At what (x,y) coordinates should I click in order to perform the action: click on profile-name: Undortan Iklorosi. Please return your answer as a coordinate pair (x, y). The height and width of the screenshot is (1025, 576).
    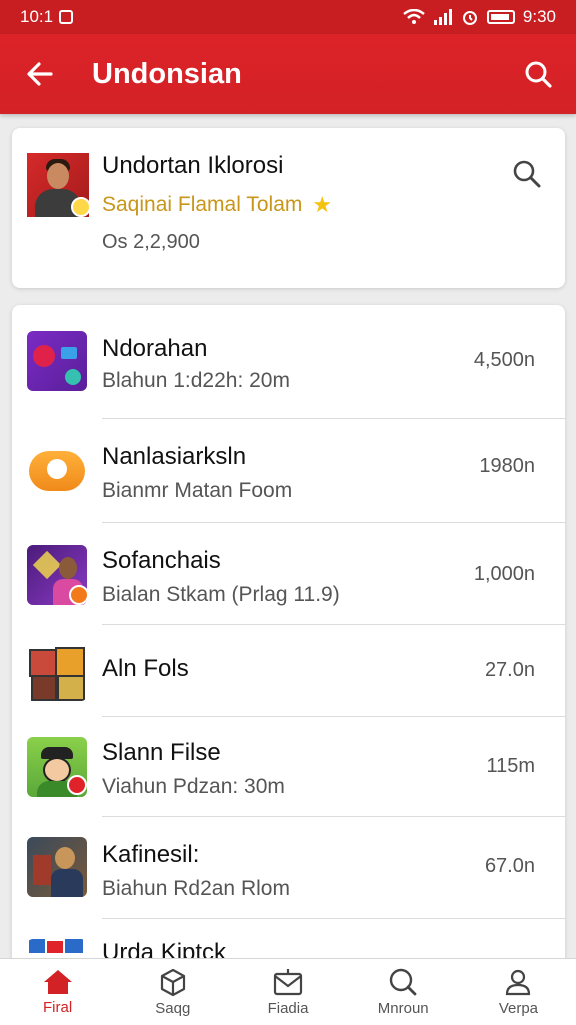
    Looking at the image, I should click on (193, 165).